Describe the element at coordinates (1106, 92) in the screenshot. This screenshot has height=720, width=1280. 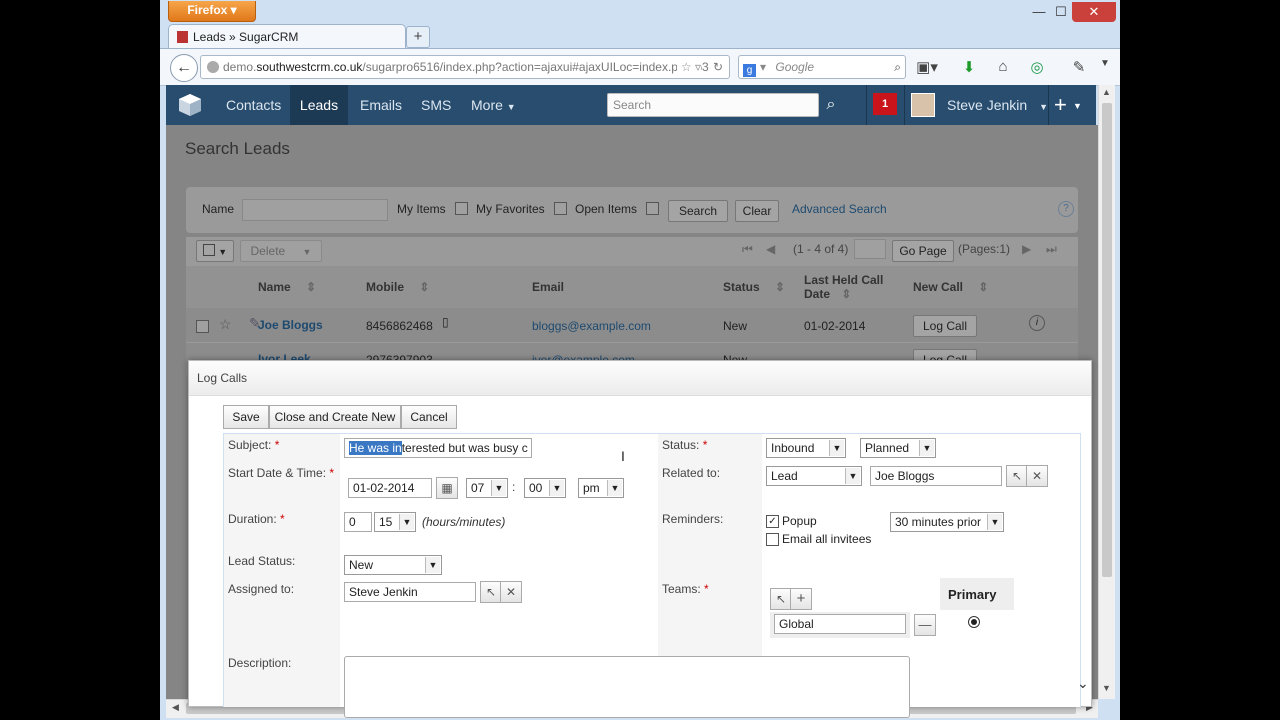
I see `scroll-up-icon: ▲` at that location.